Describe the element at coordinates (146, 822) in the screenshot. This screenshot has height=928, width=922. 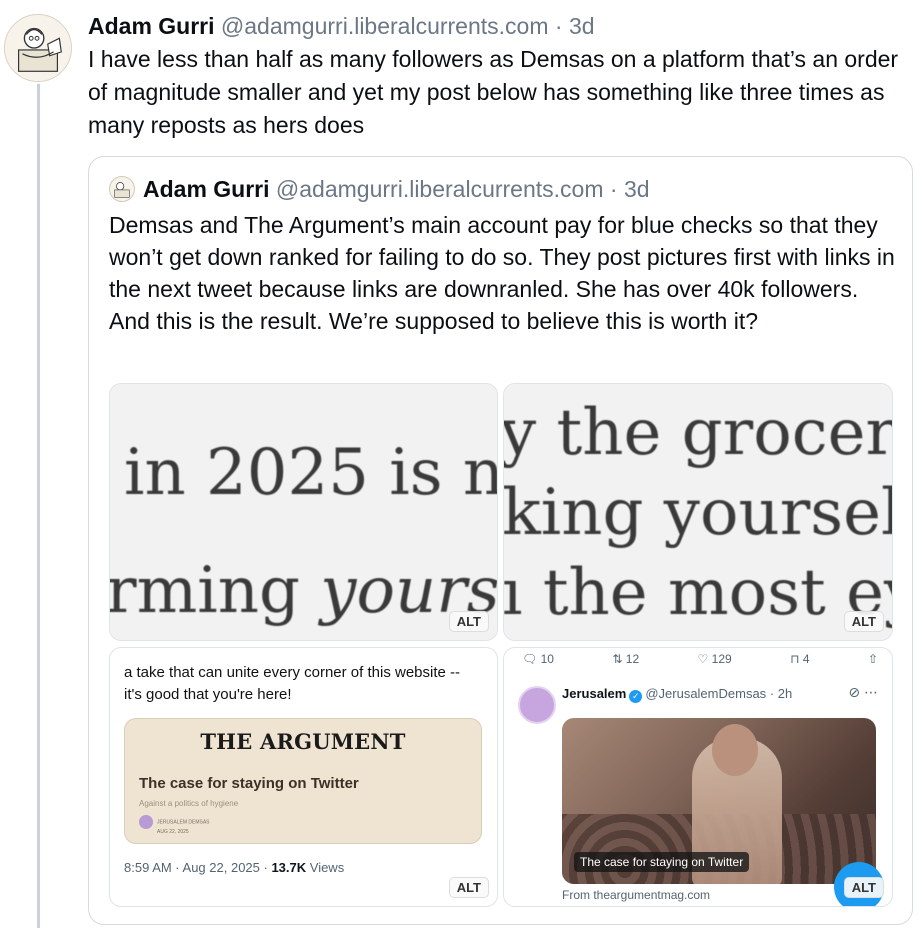
I see `author-mini-avatar` at that location.